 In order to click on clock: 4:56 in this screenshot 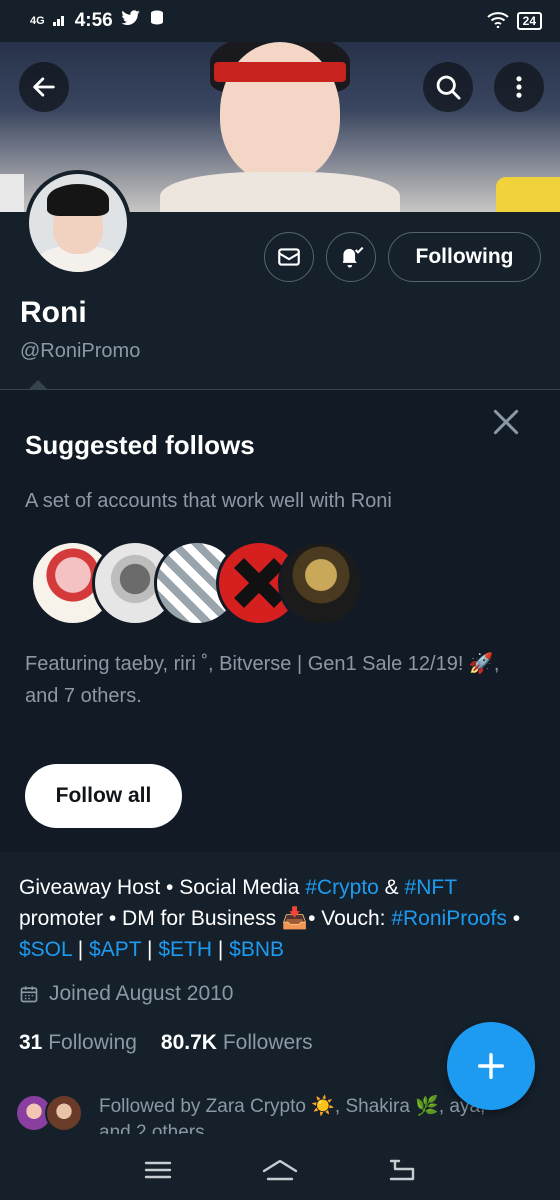, I will do `click(93, 20)`.